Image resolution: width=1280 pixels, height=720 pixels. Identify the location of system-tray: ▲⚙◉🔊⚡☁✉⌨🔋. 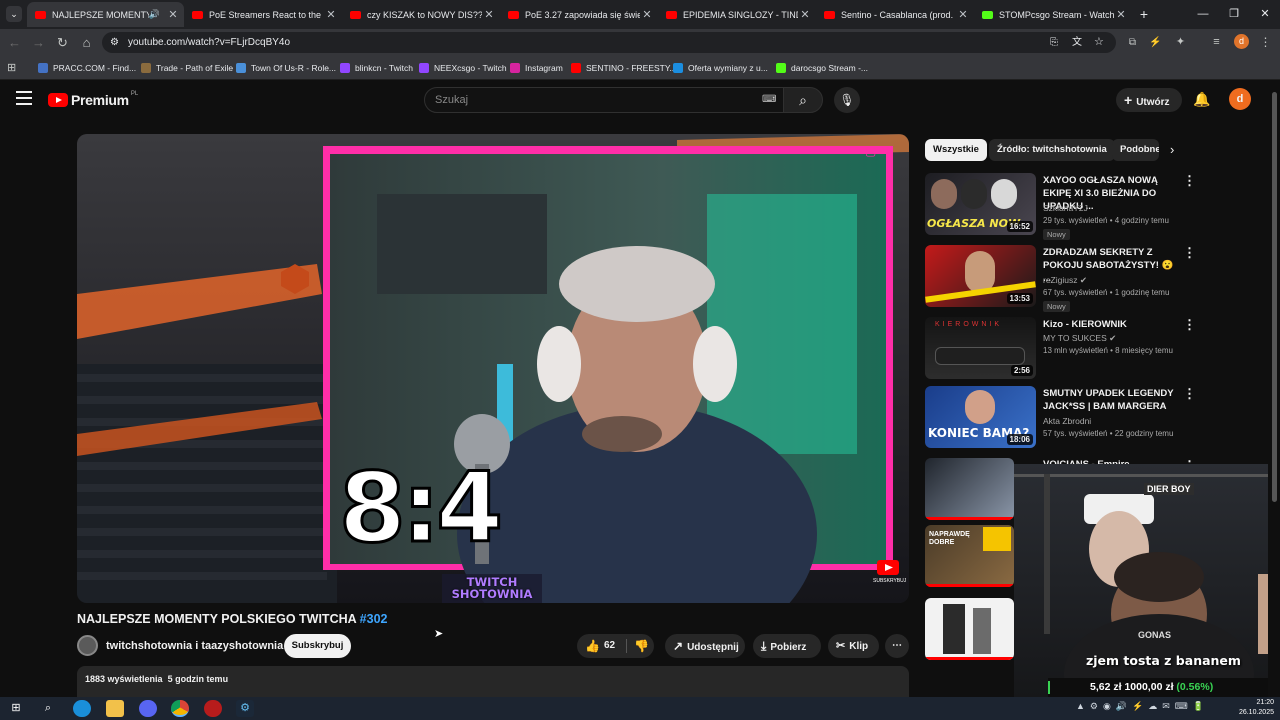
(1142, 706).